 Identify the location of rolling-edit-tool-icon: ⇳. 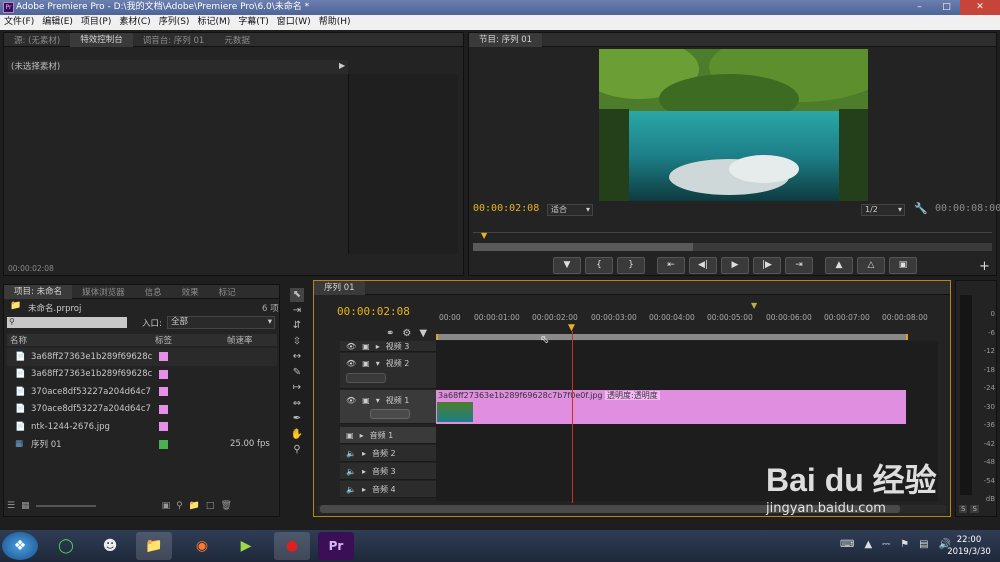
(297, 342).